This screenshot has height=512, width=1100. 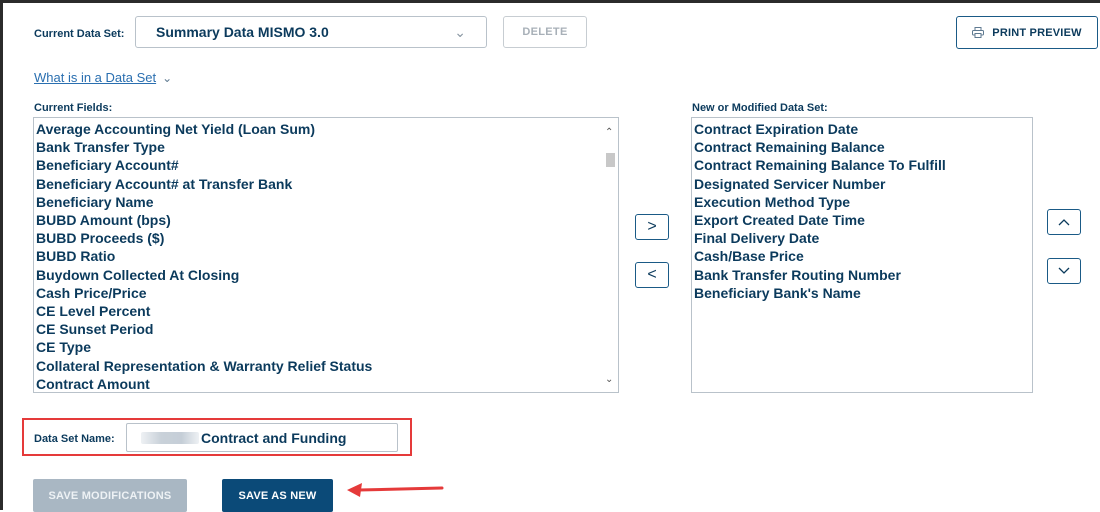 What do you see at coordinates (327, 329) in the screenshot?
I see `list-item: CE Sunset Period` at bounding box center [327, 329].